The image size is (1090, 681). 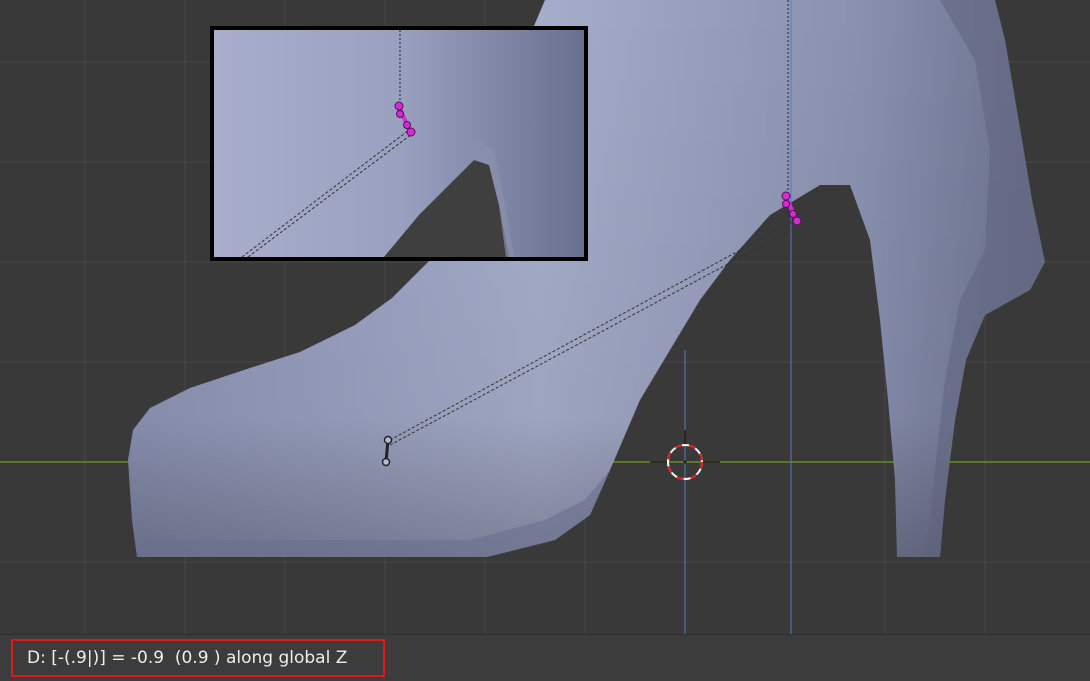 What do you see at coordinates (545, 657) in the screenshot?
I see `status-bar: D: [-(.9|)] = -0.9 (0.9 ) along global Z` at bounding box center [545, 657].